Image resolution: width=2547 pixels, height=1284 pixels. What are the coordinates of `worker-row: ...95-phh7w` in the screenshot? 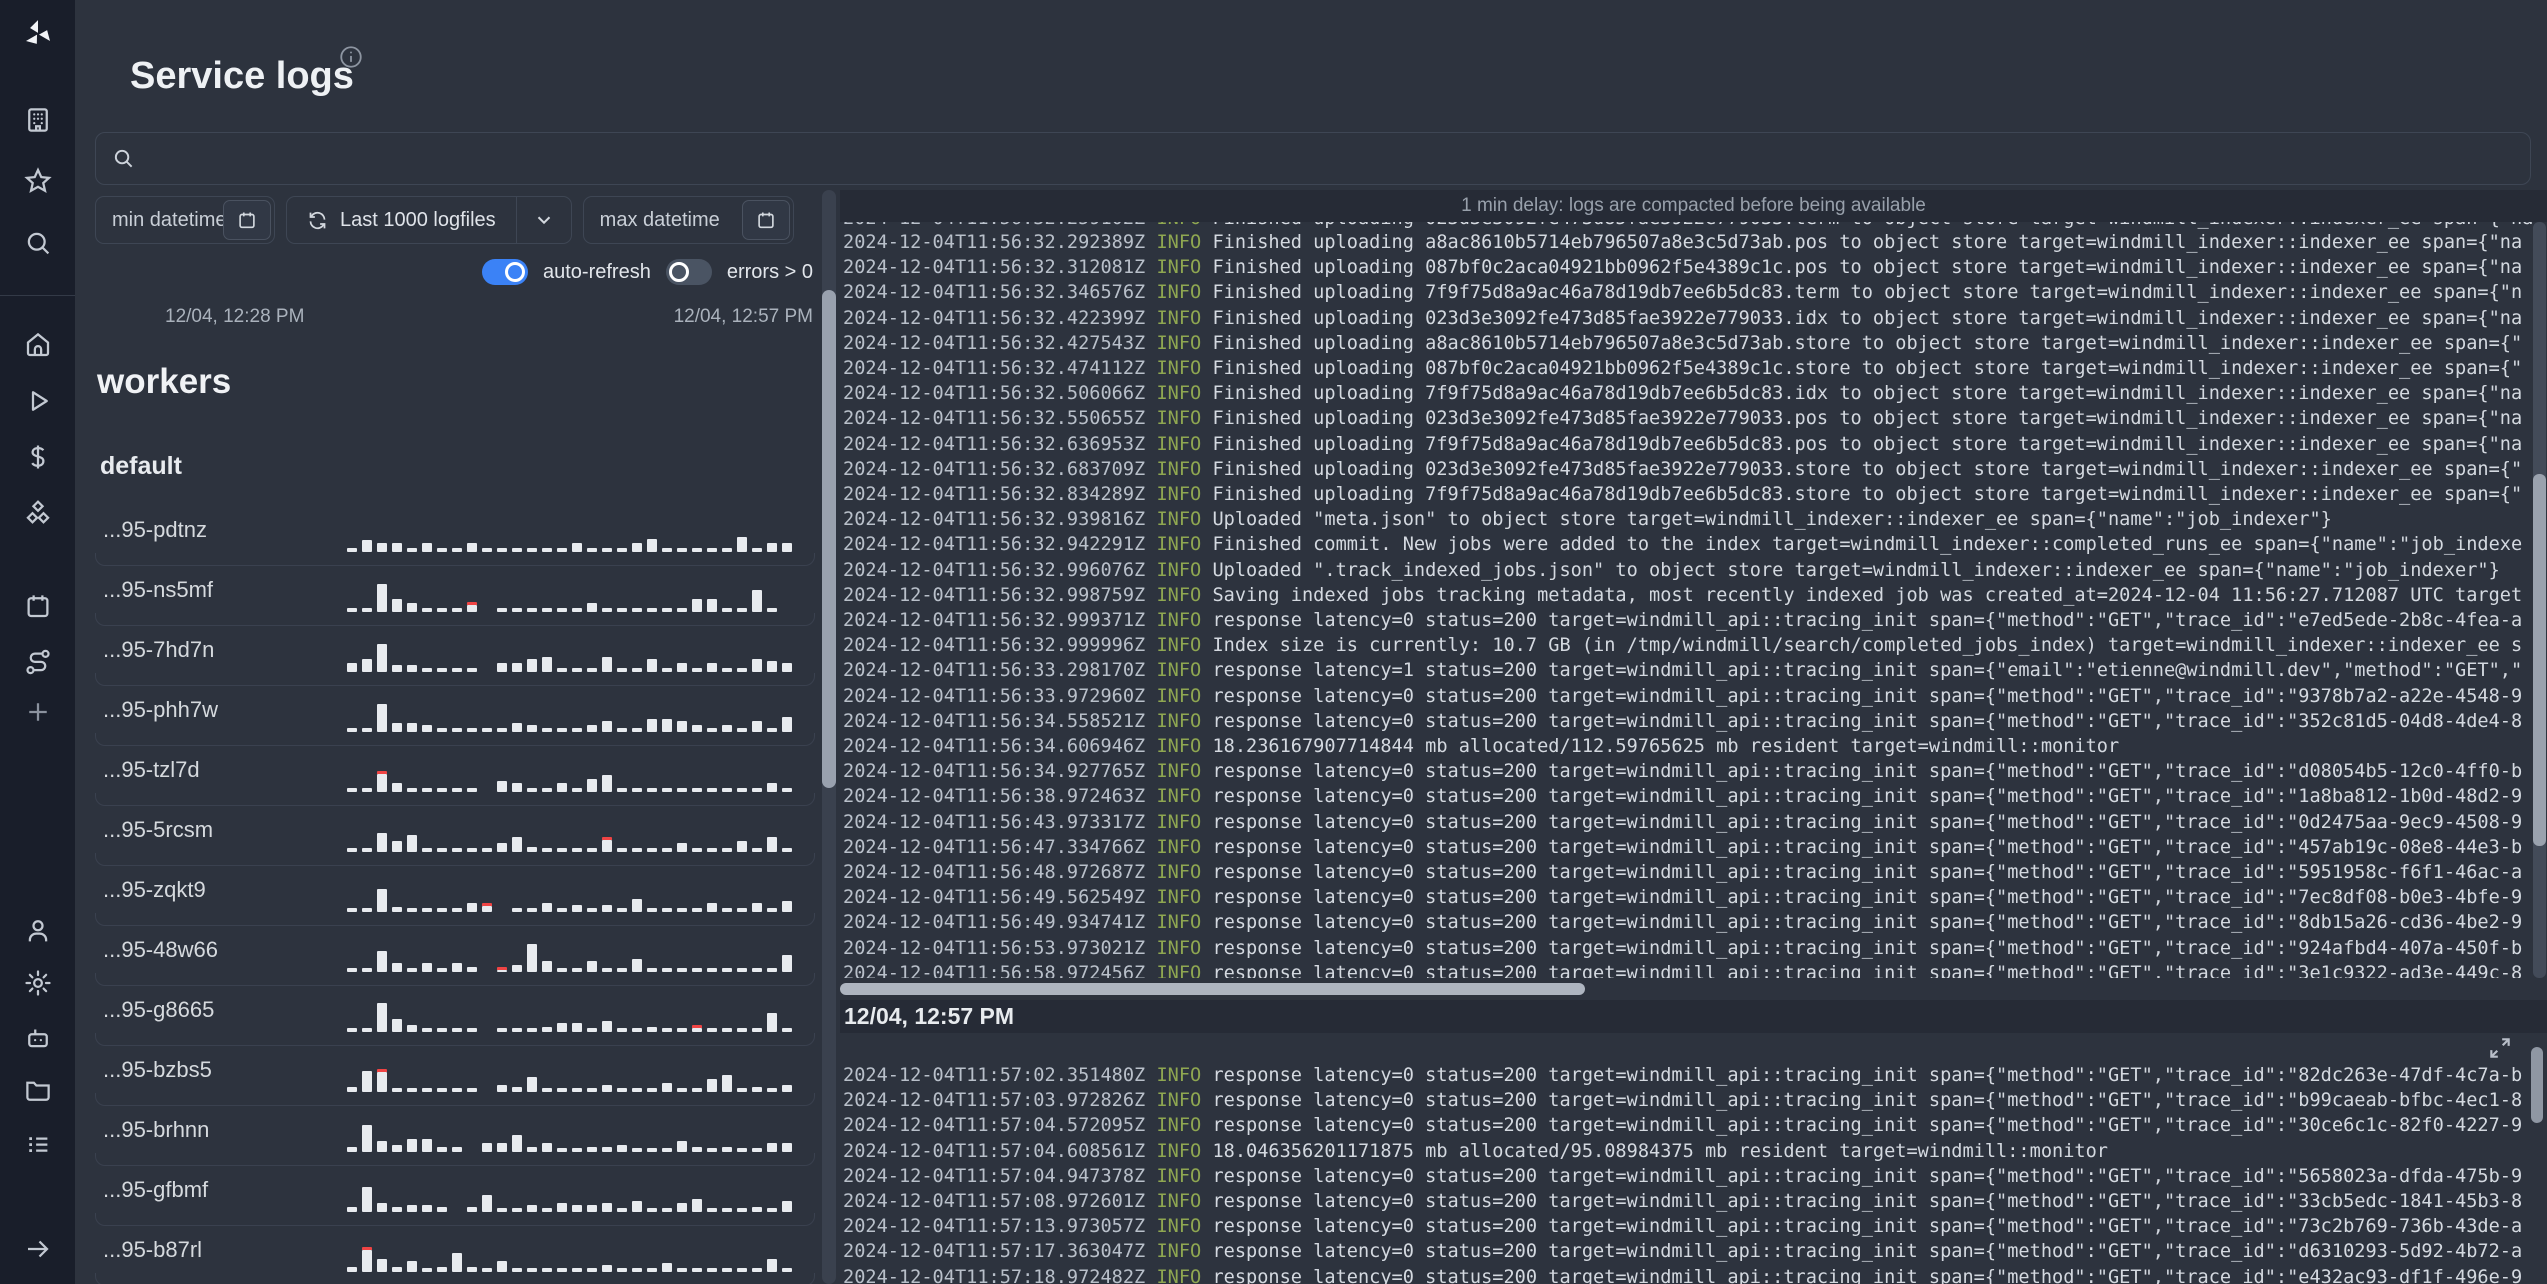 It's located at (455, 716).